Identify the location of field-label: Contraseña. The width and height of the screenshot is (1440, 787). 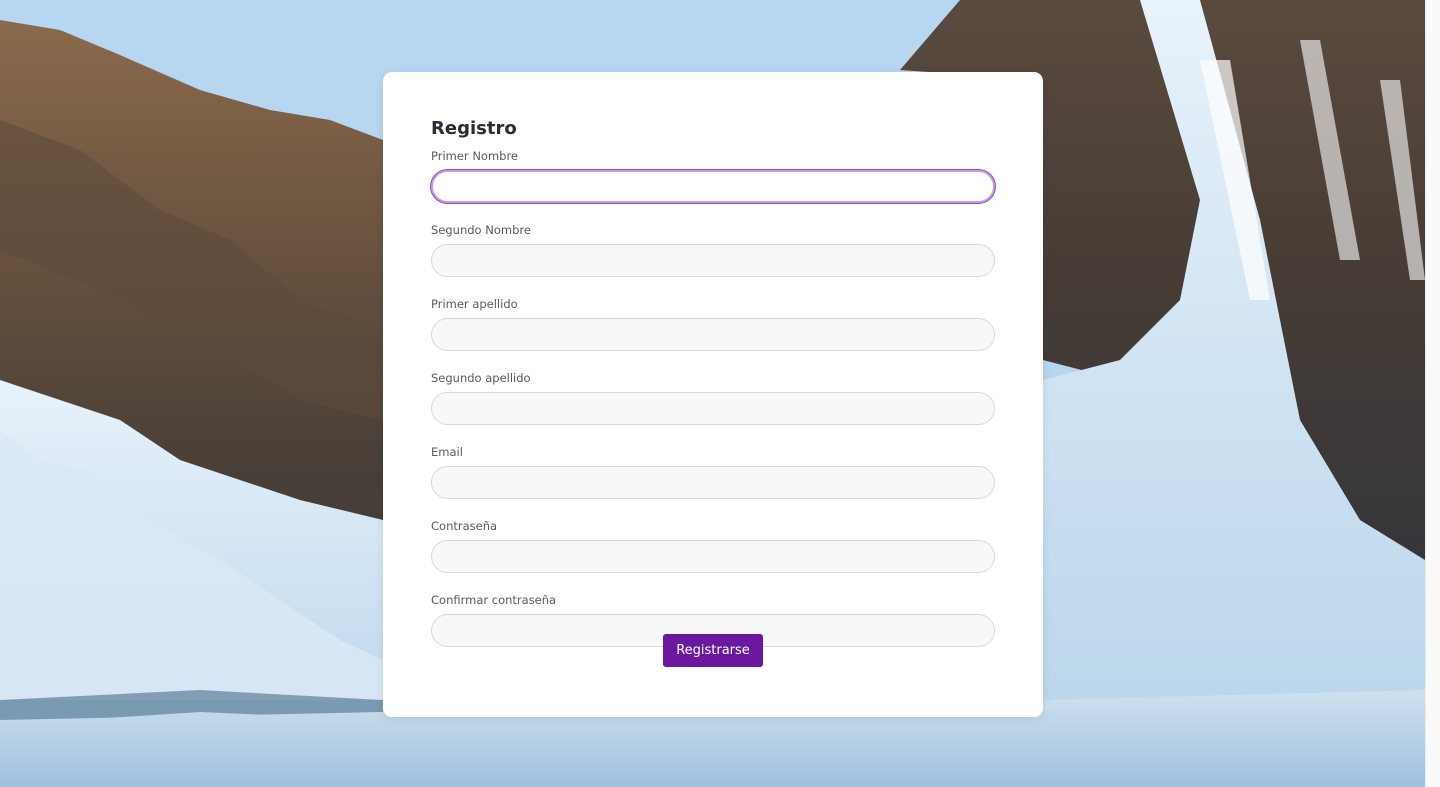
(464, 526).